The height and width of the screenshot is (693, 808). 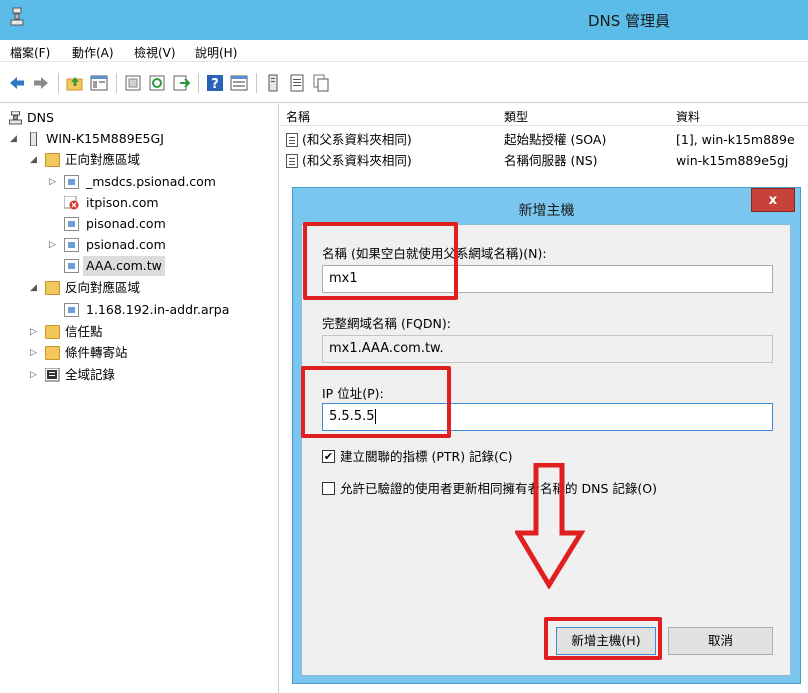 I want to click on list-item: (和父系資料夾相同) 名稱伺服器 (NS) win-k15m889e5gj, so click(x=544, y=161).